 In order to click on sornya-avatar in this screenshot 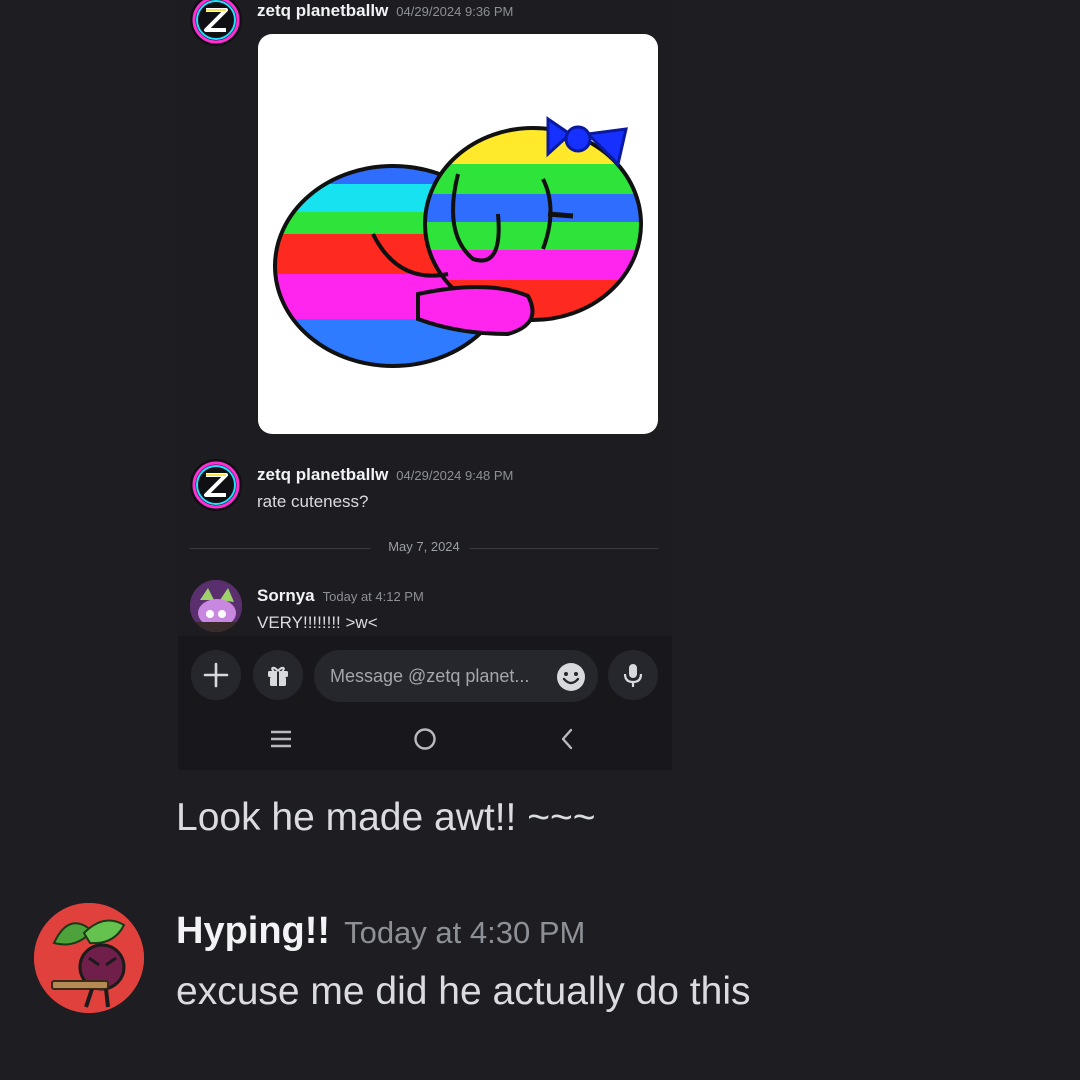, I will do `click(216, 606)`.